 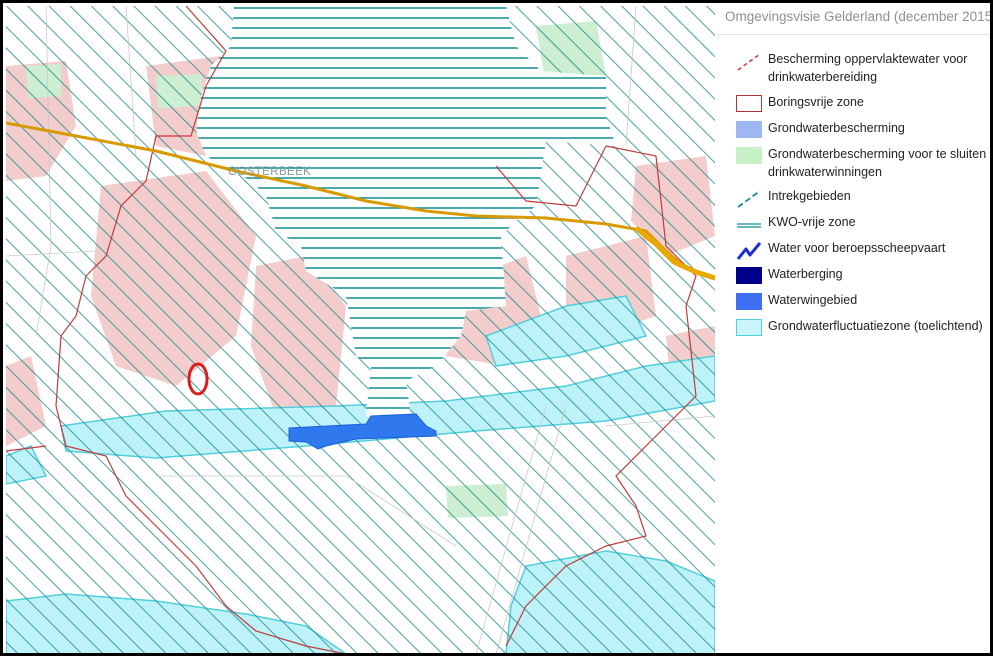 What do you see at coordinates (805, 274) in the screenshot?
I see `legend-label: Waterberging` at bounding box center [805, 274].